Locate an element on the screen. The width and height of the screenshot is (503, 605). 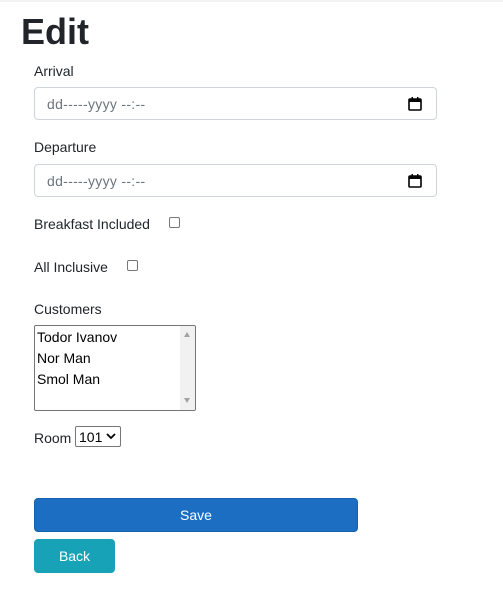
listbox-scrollbar is located at coordinates (187, 368).